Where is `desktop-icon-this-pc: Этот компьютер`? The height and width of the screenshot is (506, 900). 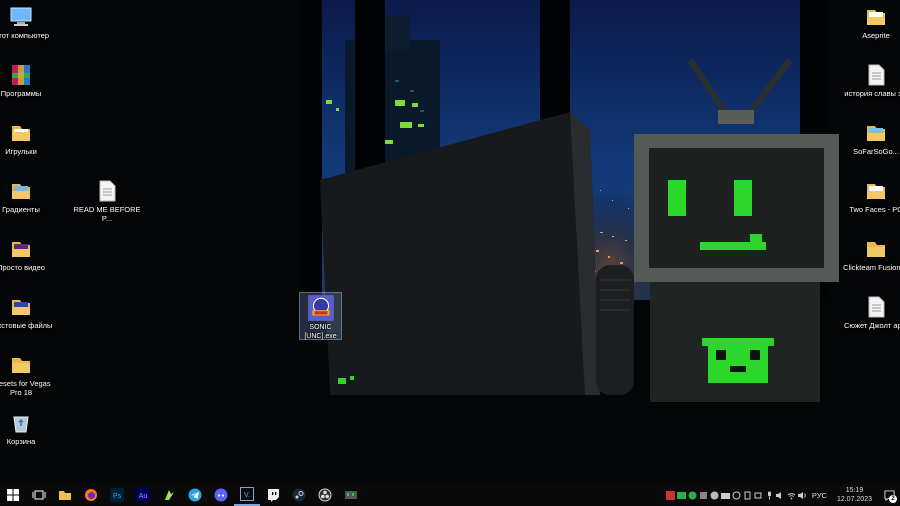
desktop-icon-this-pc: Этот компьютер is located at coordinates (29, 22).